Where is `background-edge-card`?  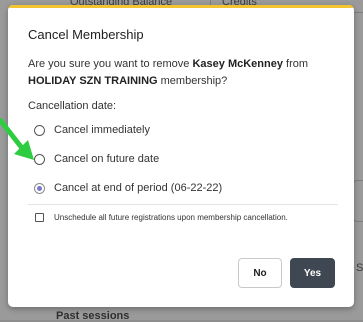 background-edge-card is located at coordinates (358, 201).